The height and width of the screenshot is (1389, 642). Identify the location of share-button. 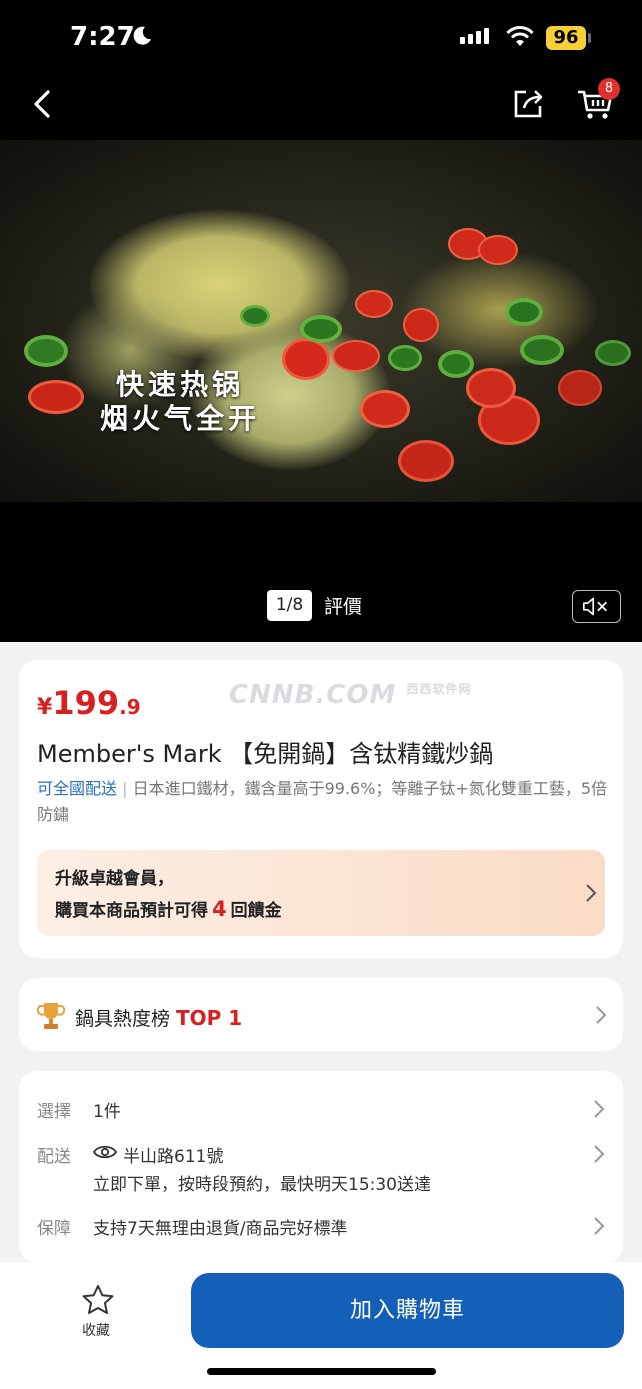
(528, 104).